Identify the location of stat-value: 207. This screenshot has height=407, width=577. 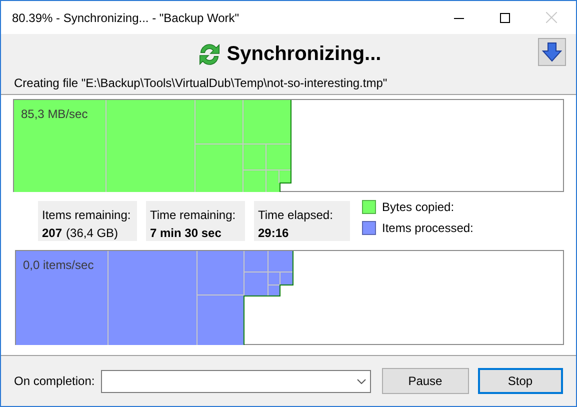
(52, 233).